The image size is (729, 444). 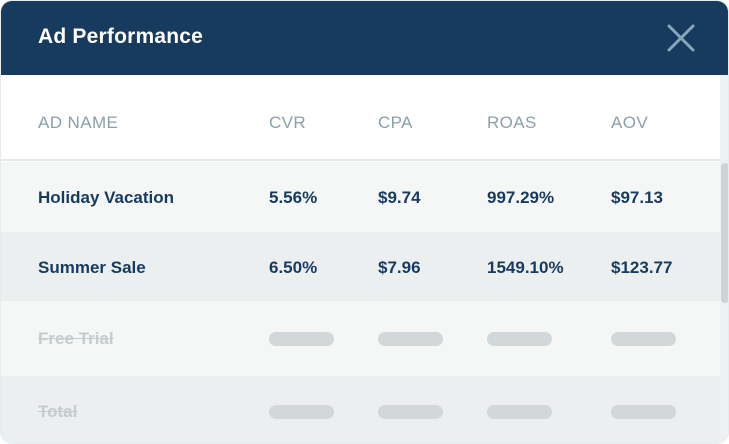 I want to click on close-icon, so click(x=681, y=38).